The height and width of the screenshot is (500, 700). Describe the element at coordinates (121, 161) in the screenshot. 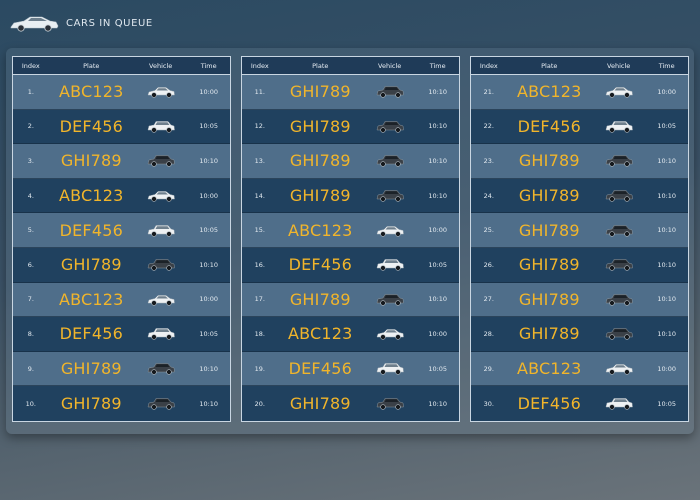

I see `table-row: 3. GHI789 10:10` at that location.